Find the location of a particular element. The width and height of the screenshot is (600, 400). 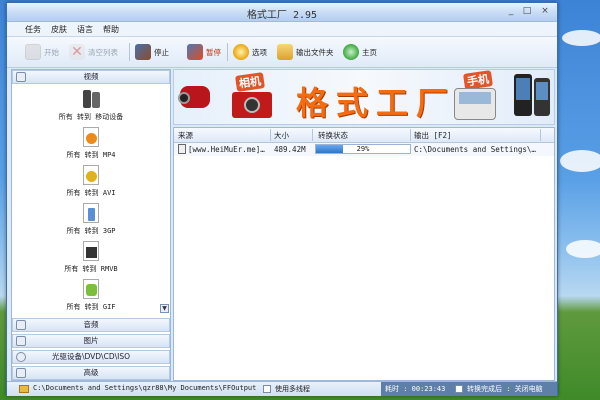

banner-title: 格式工厂 is located at coordinates (376, 103).